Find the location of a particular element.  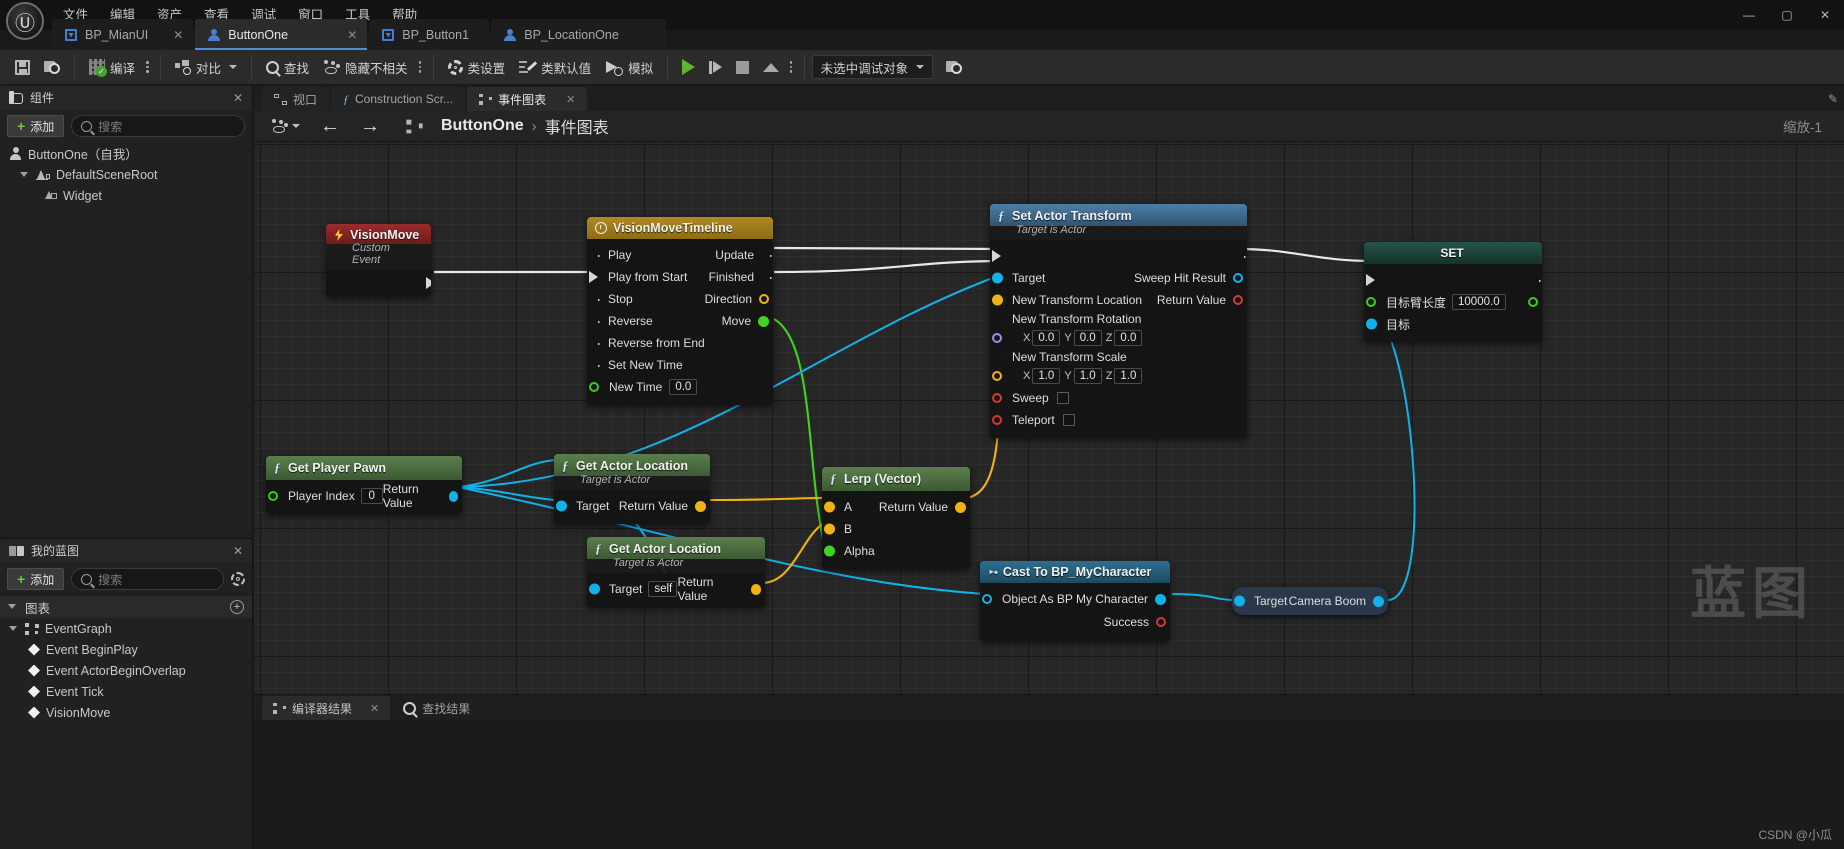

gal2-row: Target self Return Value is located at coordinates (676, 589).